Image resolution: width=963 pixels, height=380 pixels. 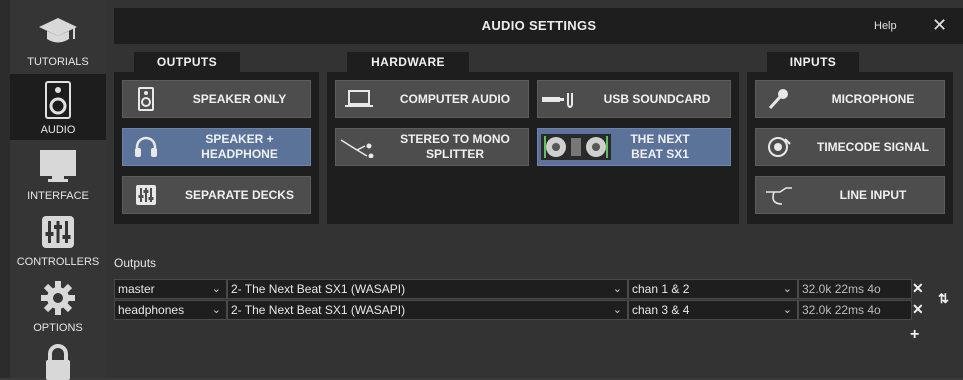 What do you see at coordinates (939, 25) in the screenshot?
I see `close-button: ✕` at bounding box center [939, 25].